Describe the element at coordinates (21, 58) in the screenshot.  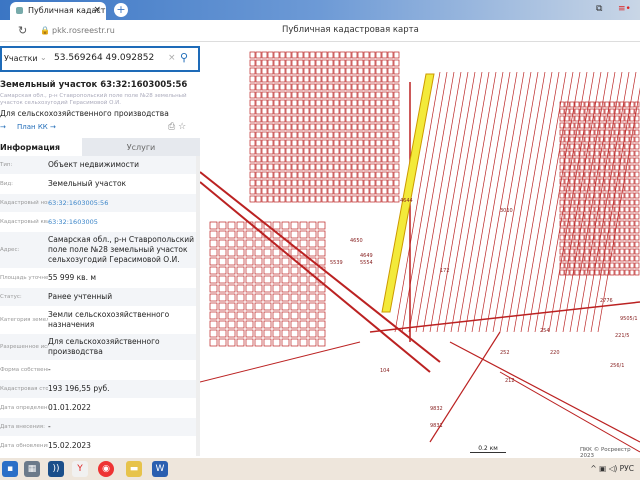
I see `search-category-select: Участки` at that location.